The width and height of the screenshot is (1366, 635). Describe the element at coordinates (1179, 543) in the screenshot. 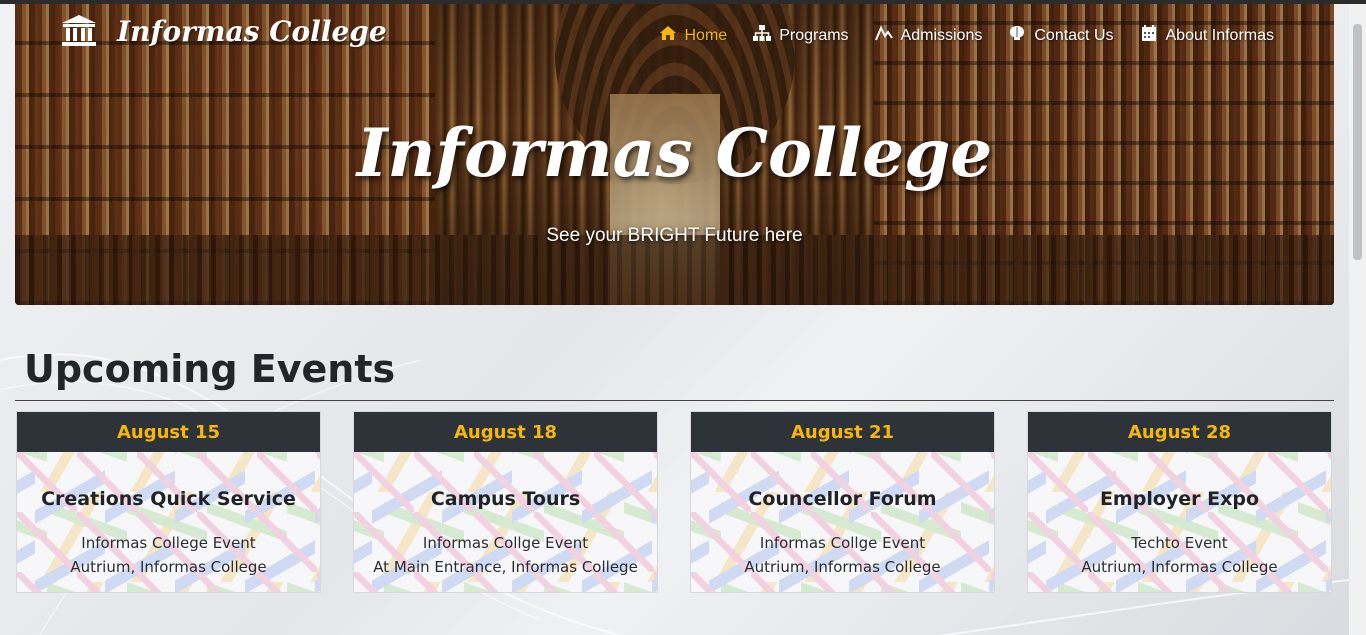

I see `event-organizer: Techto Event` at that location.